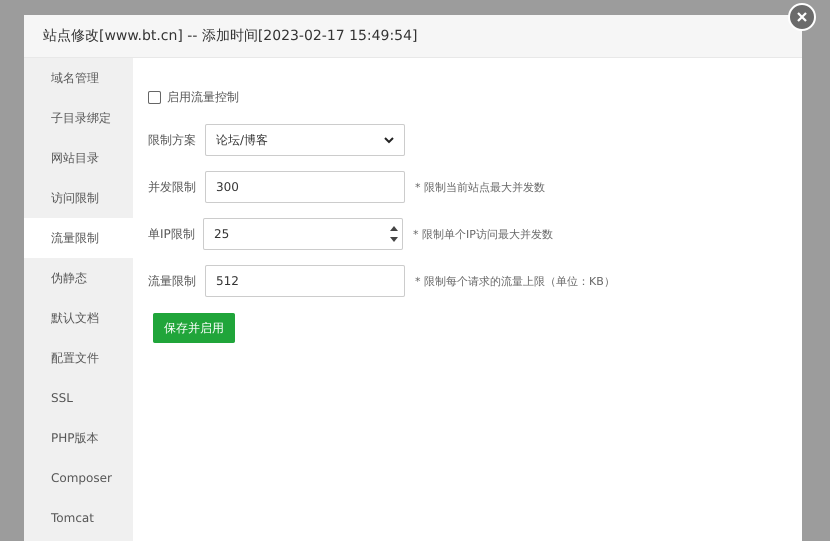 Image resolution: width=830 pixels, height=541 pixels. Describe the element at coordinates (305, 140) in the screenshot. I see `select-field: 论坛/博客` at that location.